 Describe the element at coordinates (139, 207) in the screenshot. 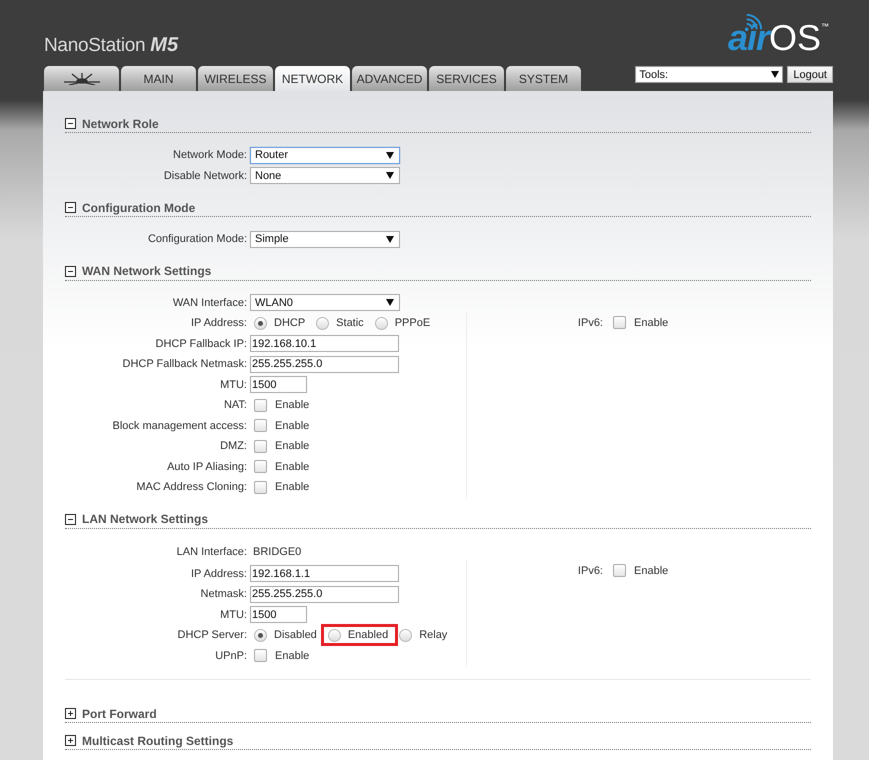

I see `section-title: Configuration Mode` at that location.